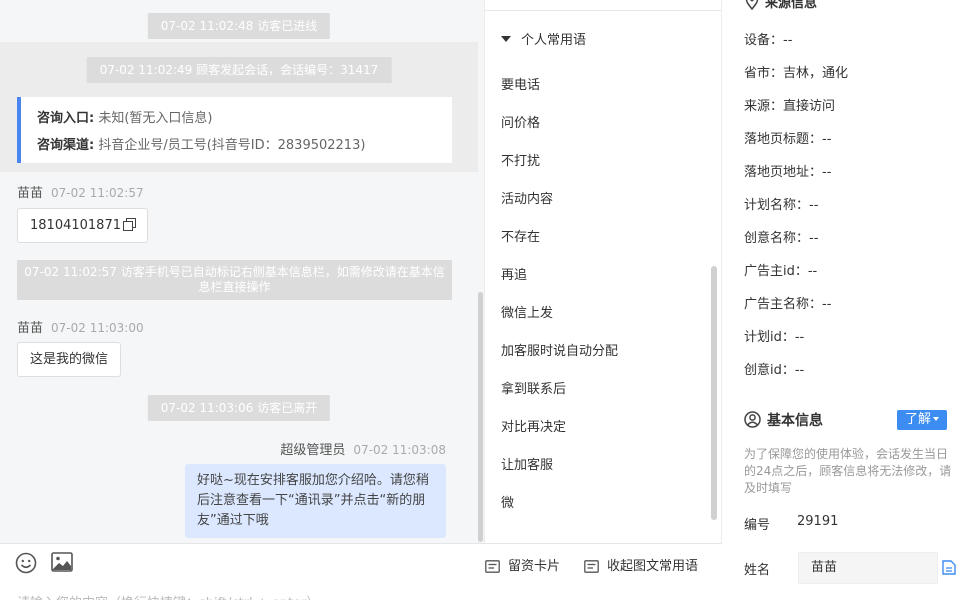  What do you see at coordinates (239, 408) in the screenshot?
I see `system-notice-left: 07-02 11:03:06 访客已离开` at bounding box center [239, 408].